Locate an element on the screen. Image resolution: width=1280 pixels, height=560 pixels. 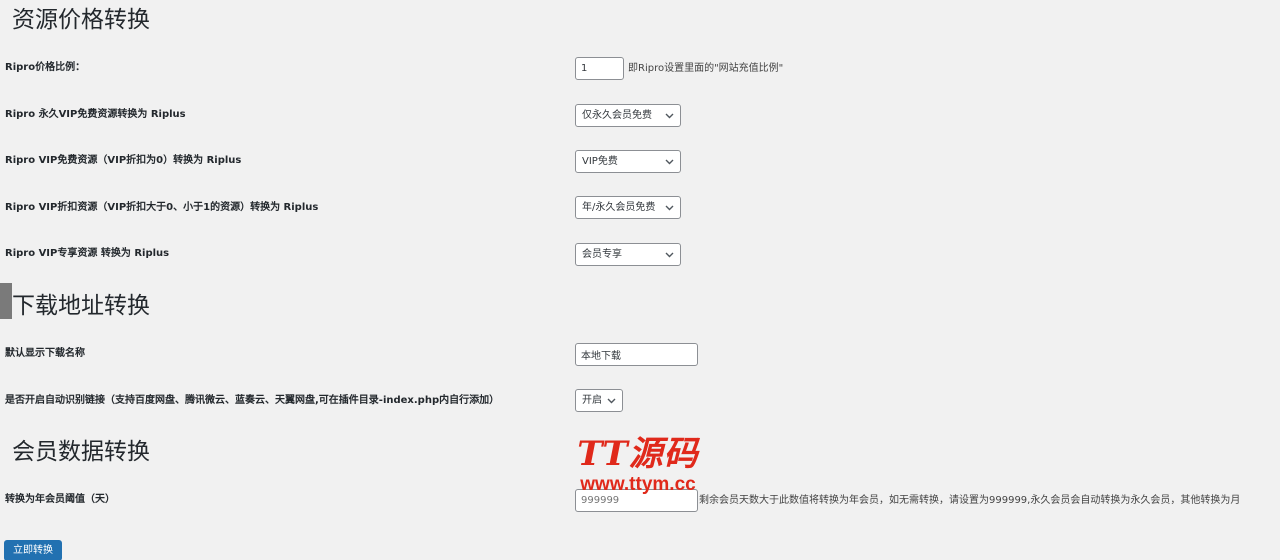
vip-exclusive-select-value: 会员专享 is located at coordinates (602, 254).